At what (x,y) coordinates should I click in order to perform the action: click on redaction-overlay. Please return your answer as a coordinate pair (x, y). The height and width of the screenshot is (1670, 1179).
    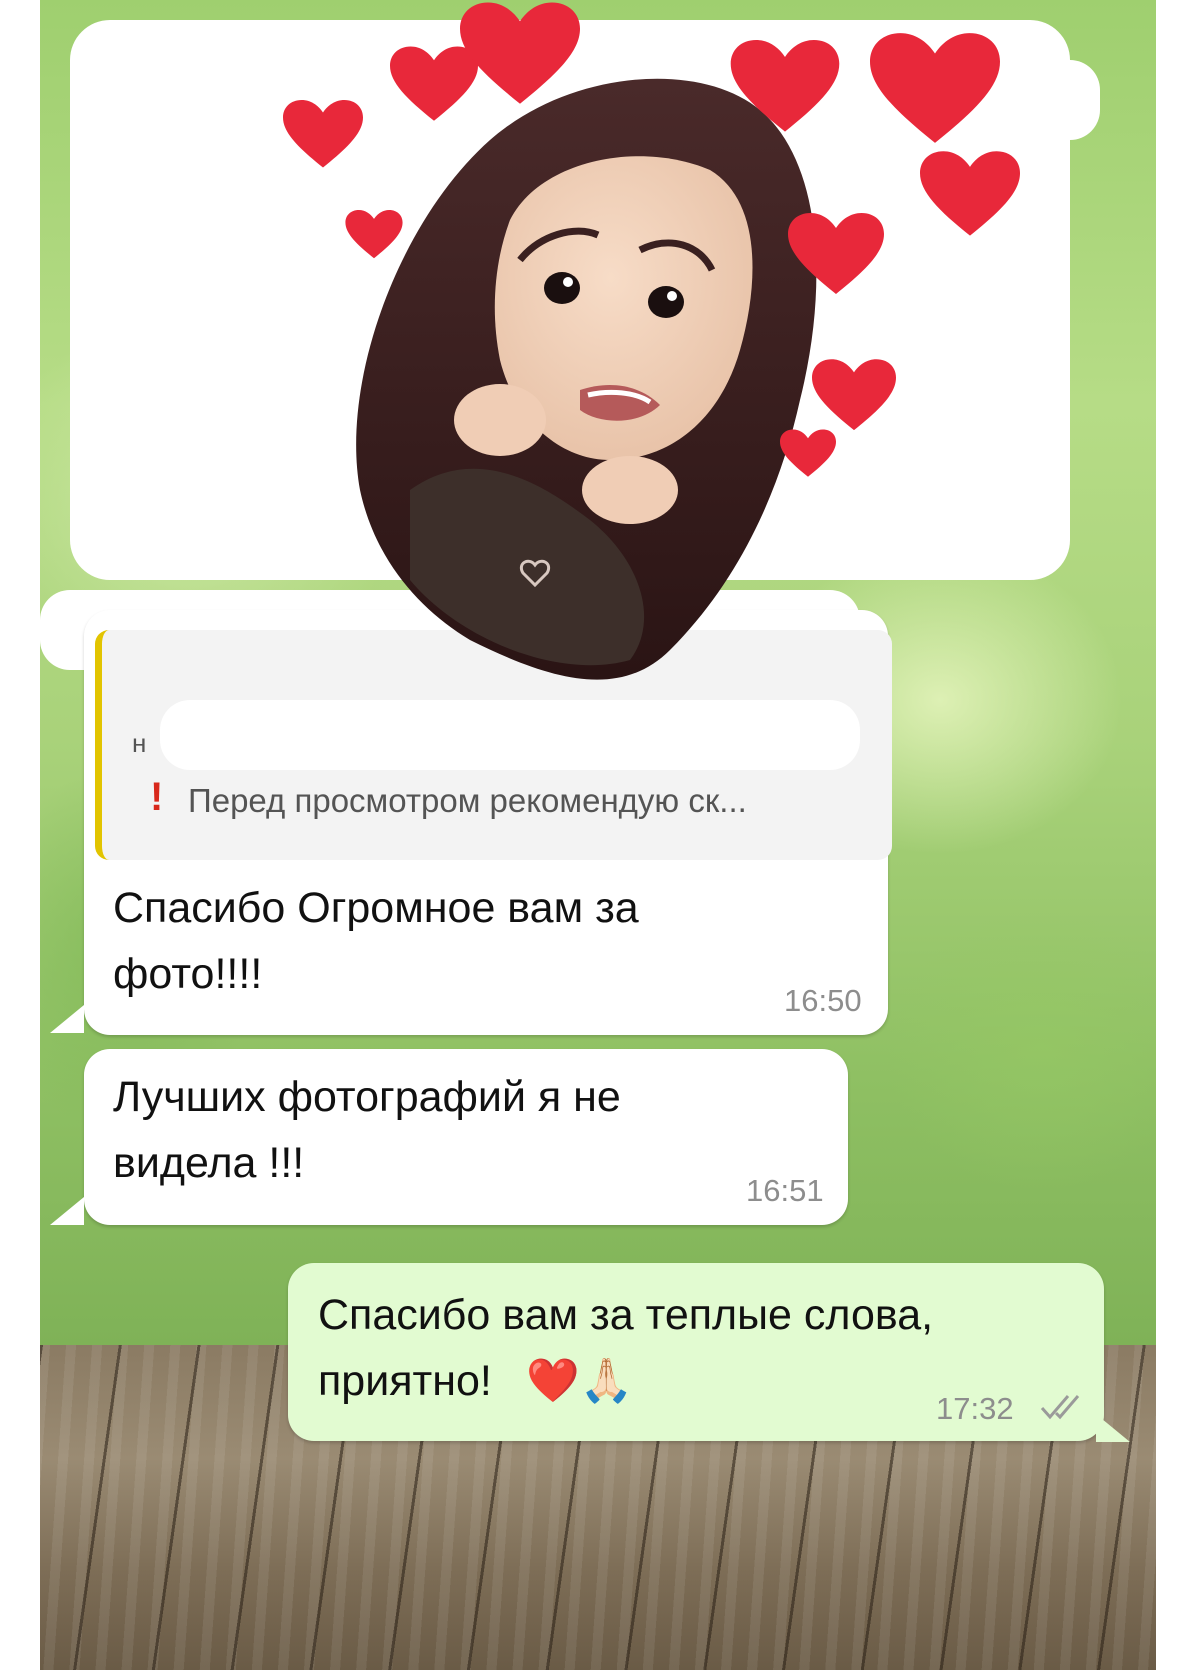
    Looking at the image, I should click on (510, 735).